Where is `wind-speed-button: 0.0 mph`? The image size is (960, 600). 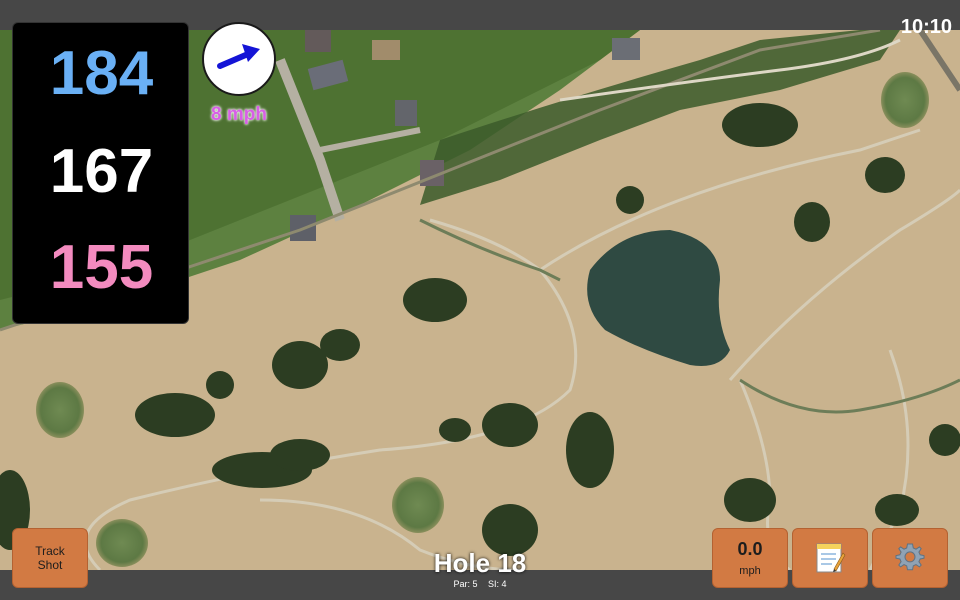 wind-speed-button: 0.0 mph is located at coordinates (750, 558).